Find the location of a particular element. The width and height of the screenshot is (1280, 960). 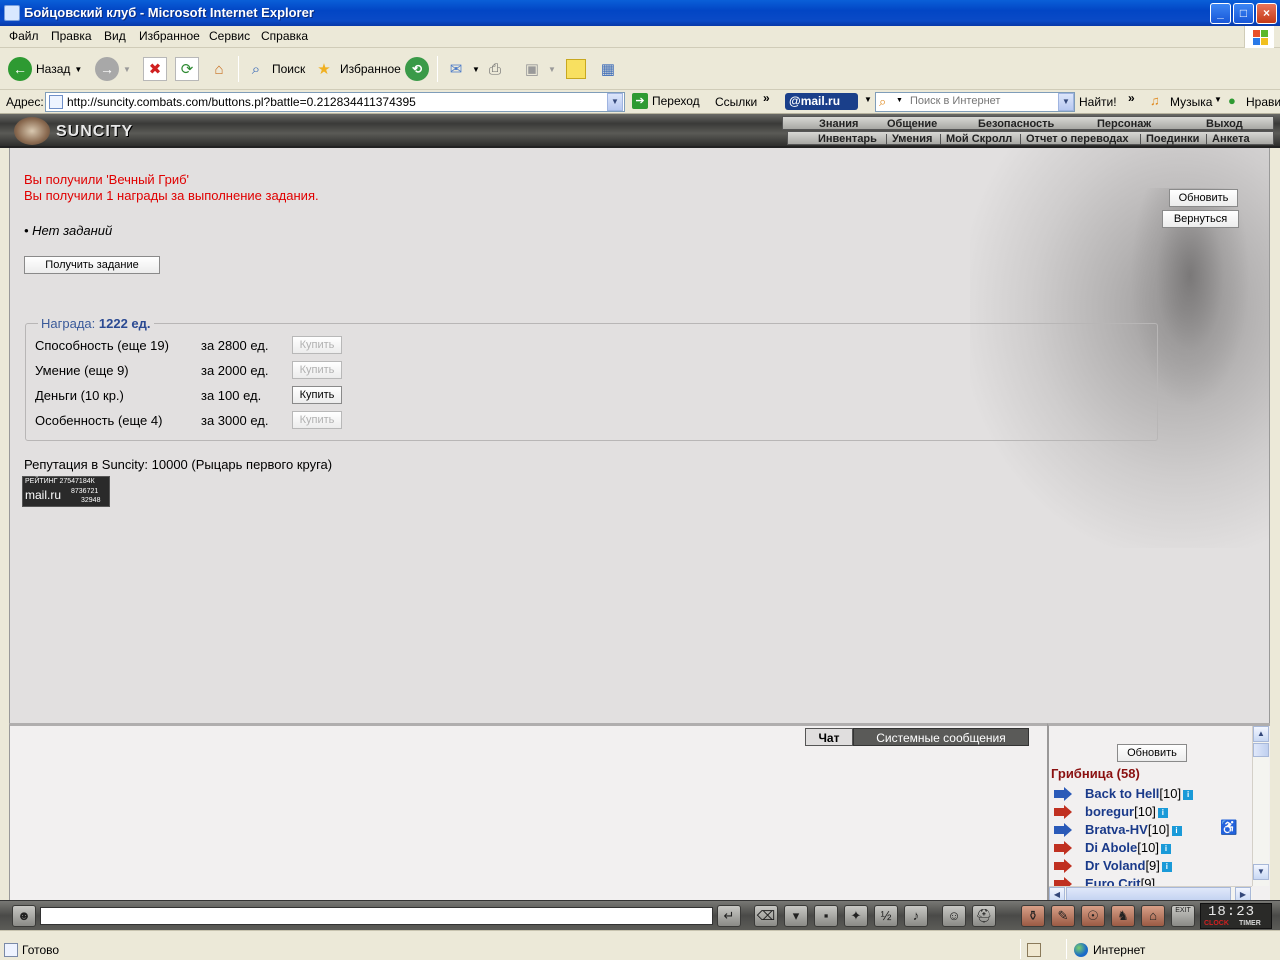

scroll-right-button: ▶ is located at coordinates (1243, 893).